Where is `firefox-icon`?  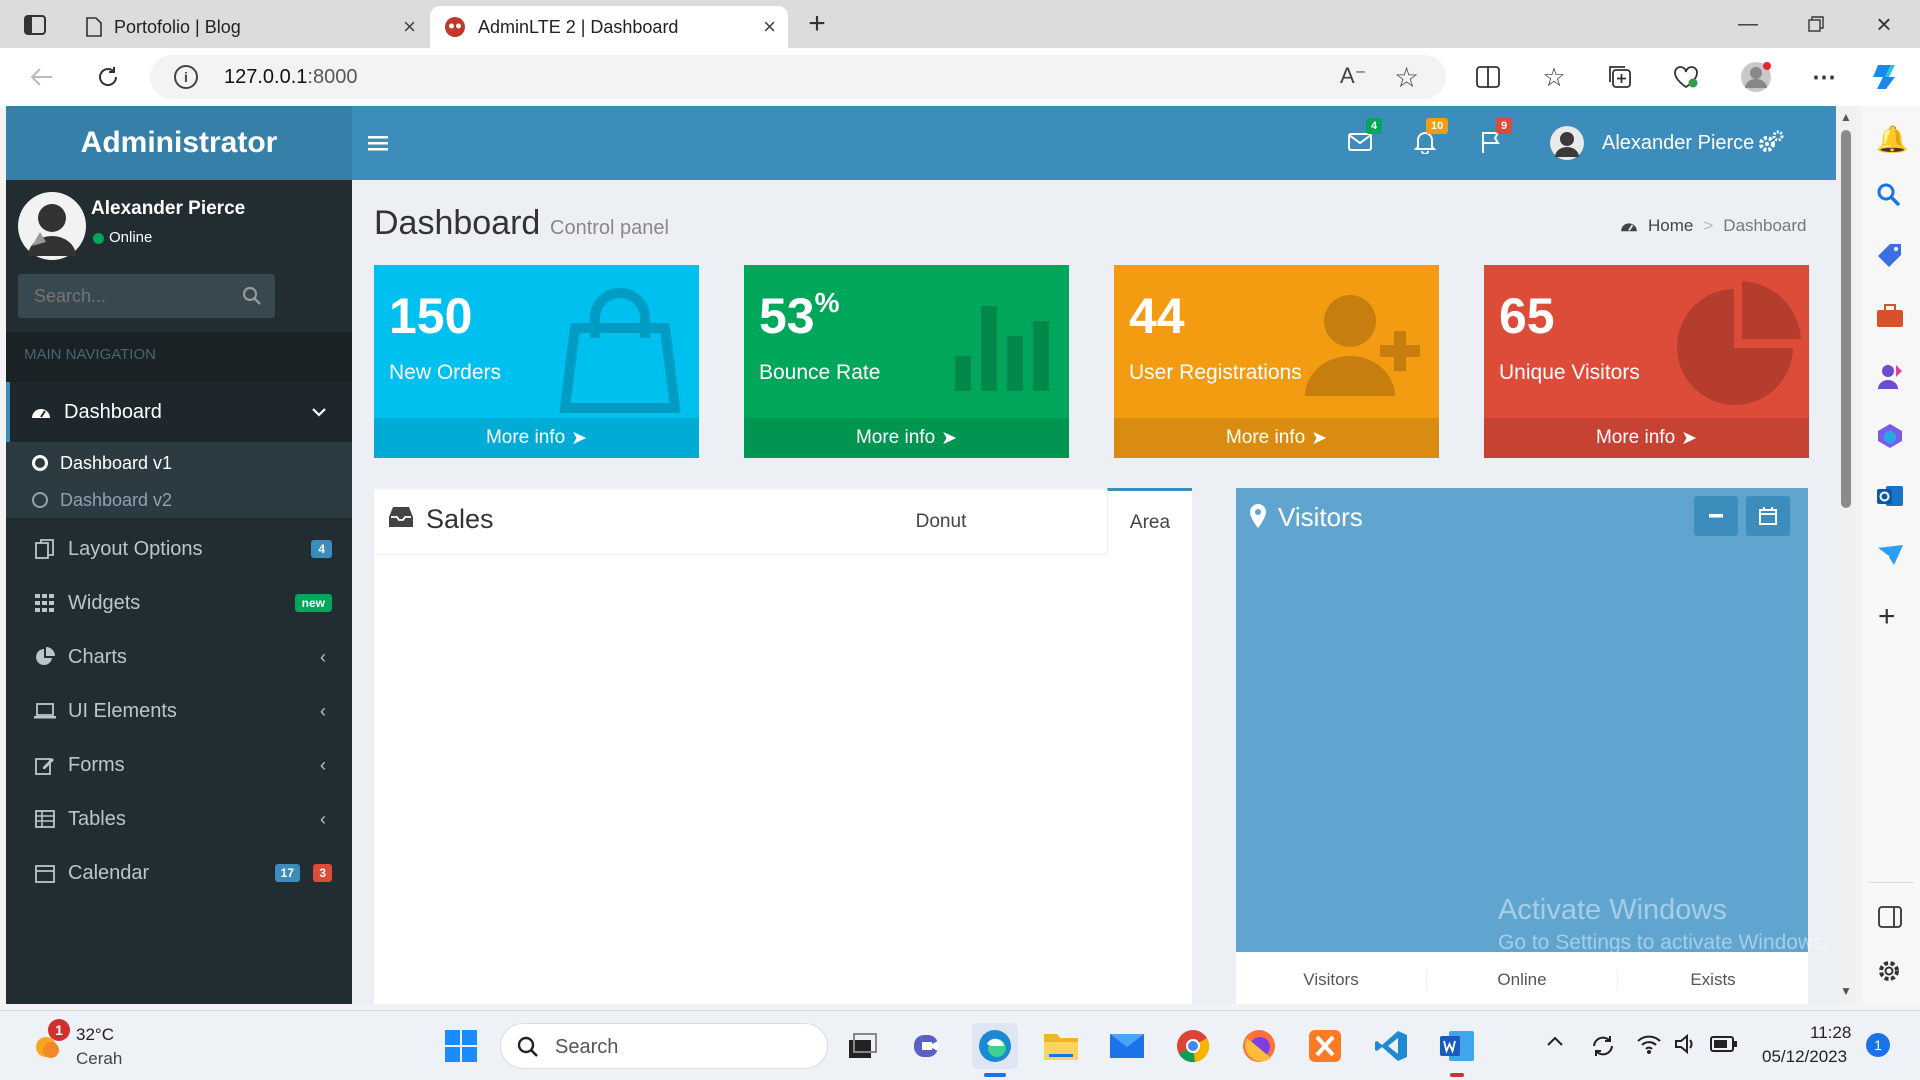 firefox-icon is located at coordinates (1259, 1046).